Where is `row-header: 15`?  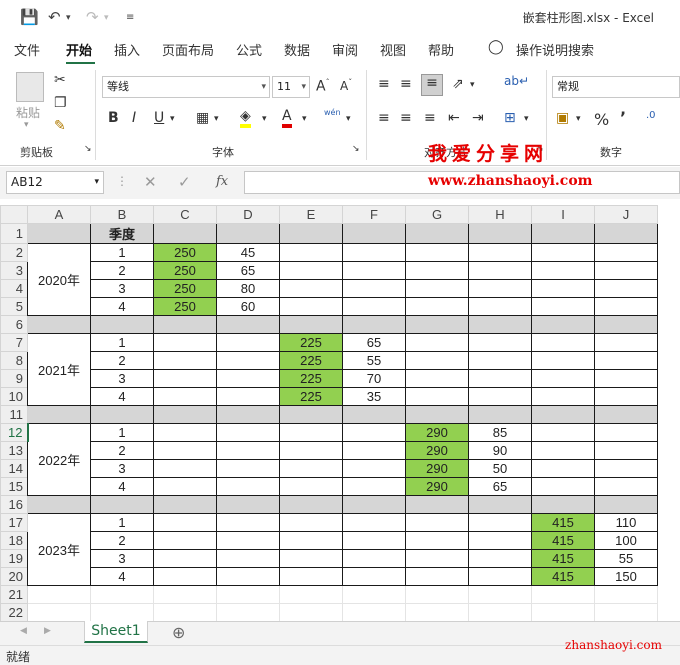
row-header: 15 is located at coordinates (14, 486).